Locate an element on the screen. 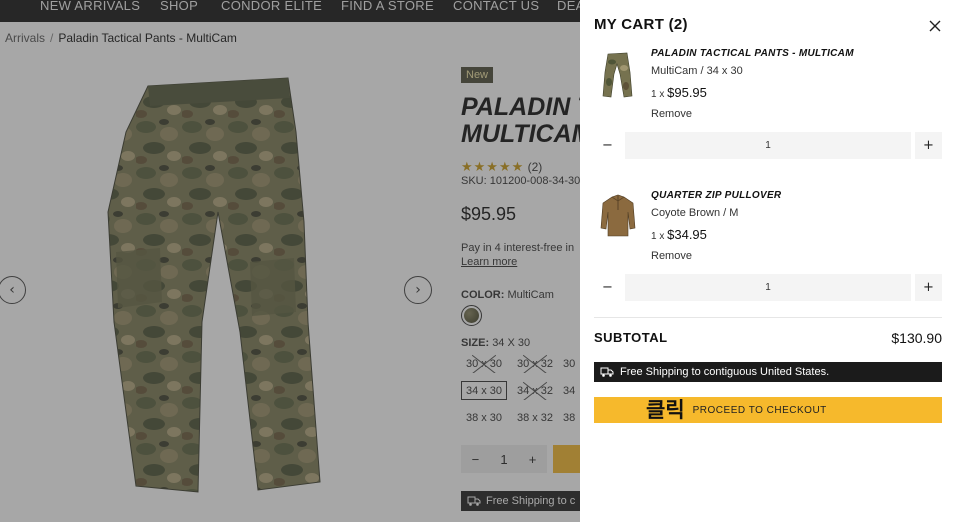  cart-item-price-amount: $34.95 is located at coordinates (687, 234).